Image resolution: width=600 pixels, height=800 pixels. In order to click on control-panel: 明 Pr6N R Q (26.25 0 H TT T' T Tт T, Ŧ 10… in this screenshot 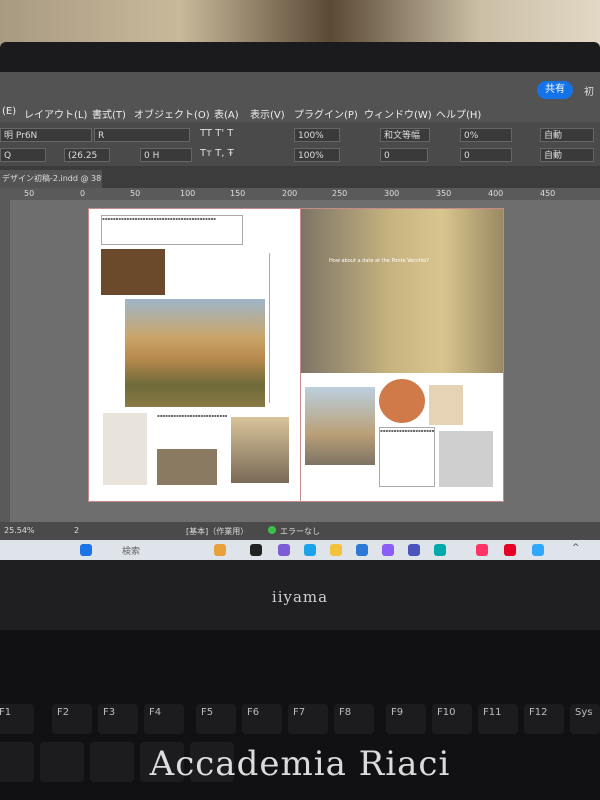, I will do `click(300, 144)`.